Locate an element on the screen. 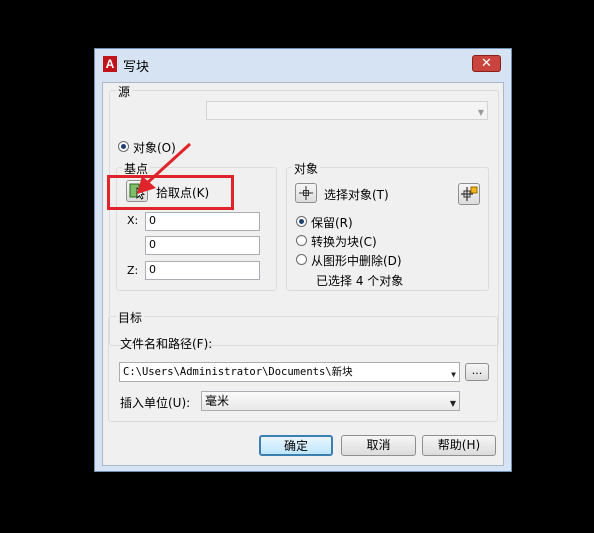  filename-value: C:\Users\Administrator\Documents\新块 is located at coordinates (238, 372).